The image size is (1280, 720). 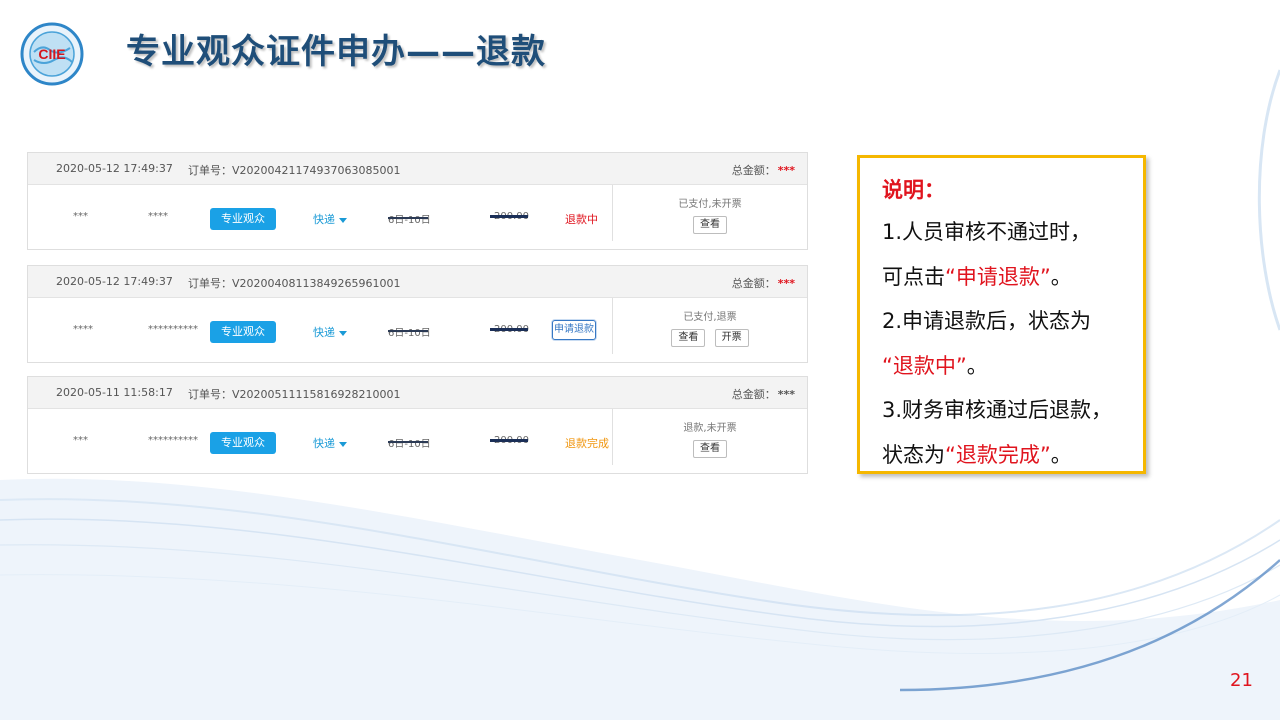 I want to click on order-status: 退款完成, so click(x=587, y=443).